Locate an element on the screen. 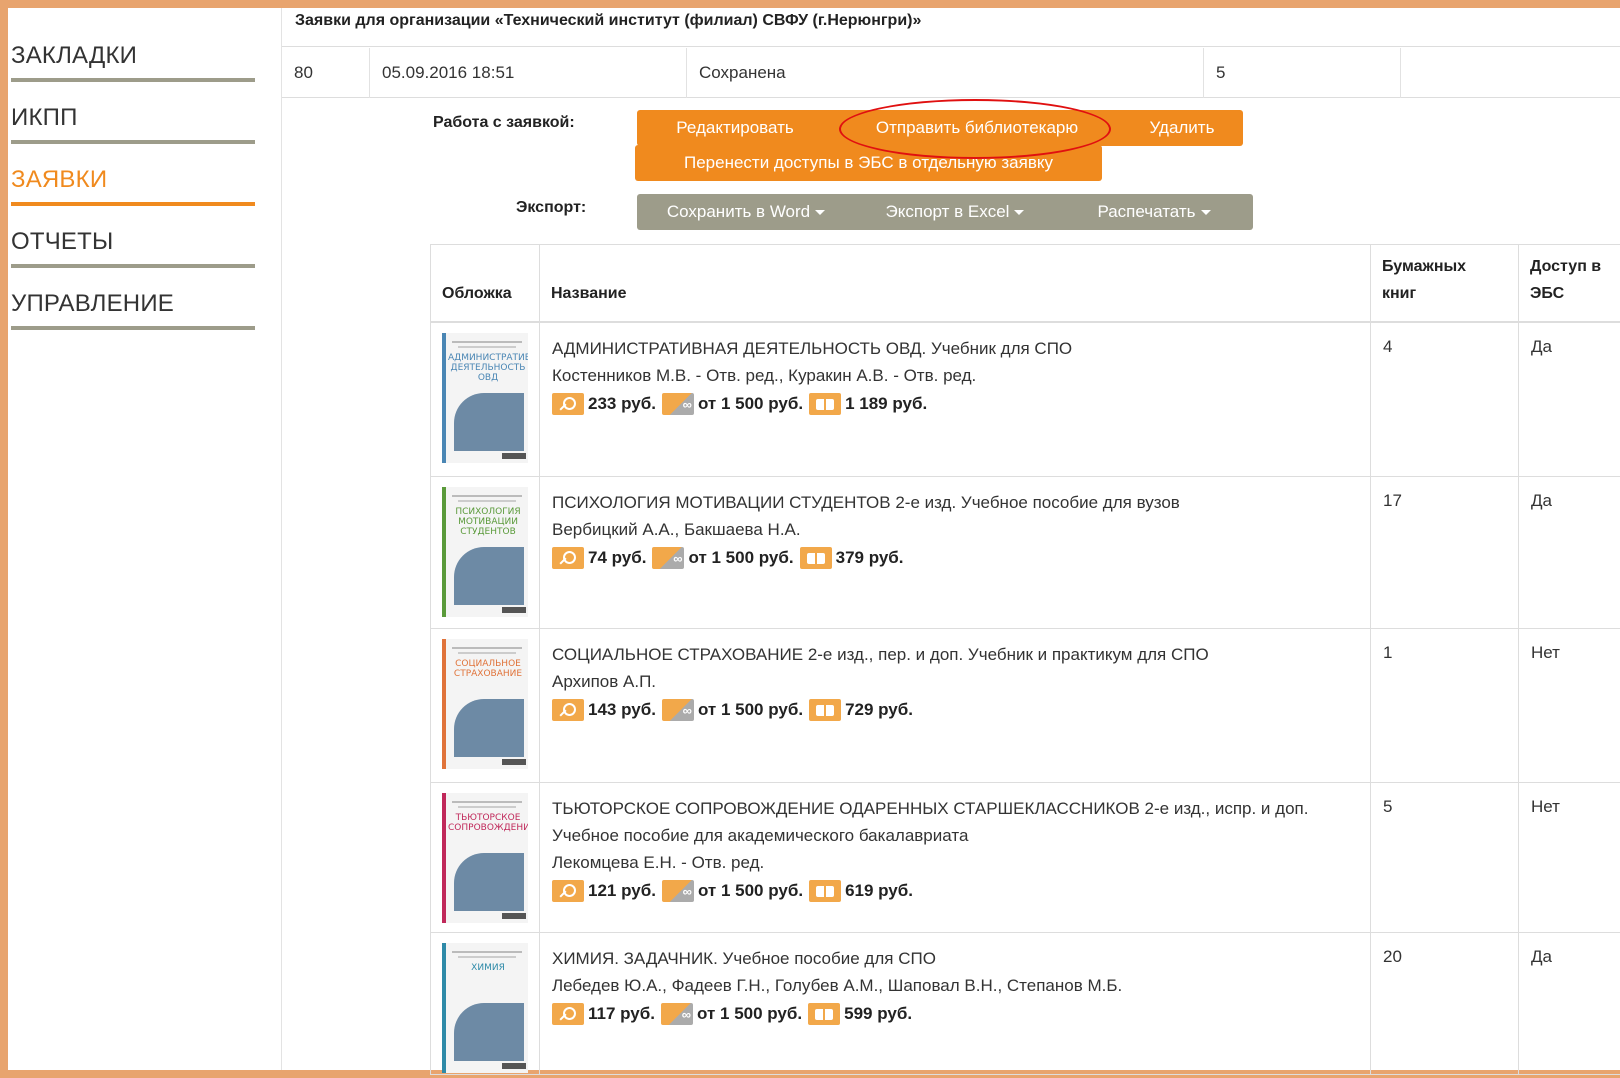 The height and width of the screenshot is (1078, 1620). edit-button: Редактировать is located at coordinates (735, 128).